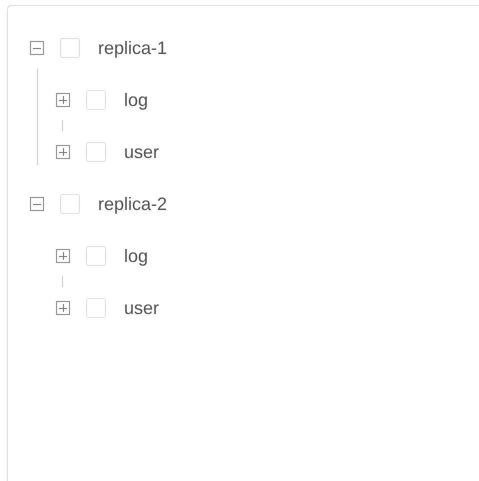  Describe the element at coordinates (133, 48) in the screenshot. I see `tree-item: replica-1` at that location.